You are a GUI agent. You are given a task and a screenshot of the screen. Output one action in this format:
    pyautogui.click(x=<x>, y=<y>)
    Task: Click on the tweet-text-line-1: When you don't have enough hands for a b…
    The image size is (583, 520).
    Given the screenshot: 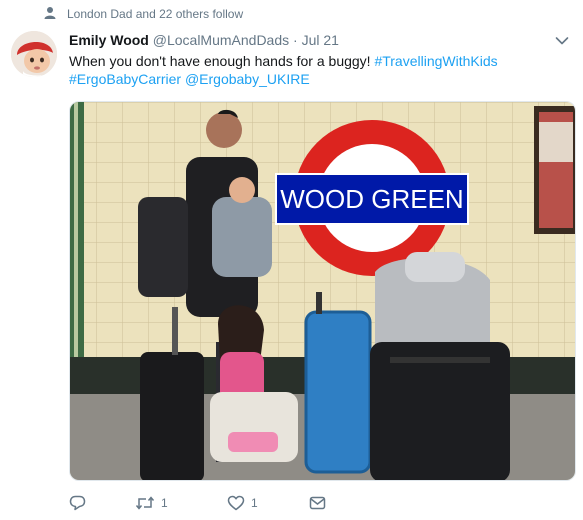 What is the action you would take?
    pyautogui.click(x=319, y=61)
    